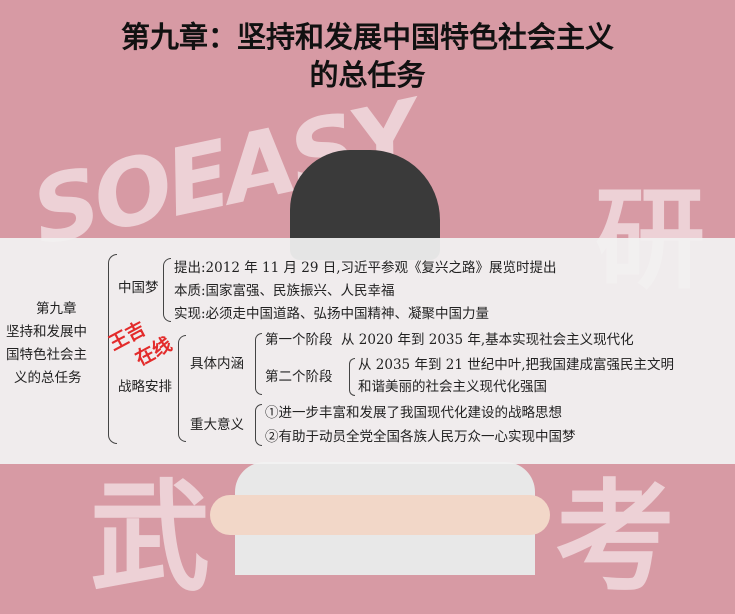 This screenshot has width=735, height=614. Describe the element at coordinates (516, 365) in the screenshot. I see `stage2-text-line-1: 从 2035 年到 21 世纪中叶,把我国建成富强民主文明` at that location.